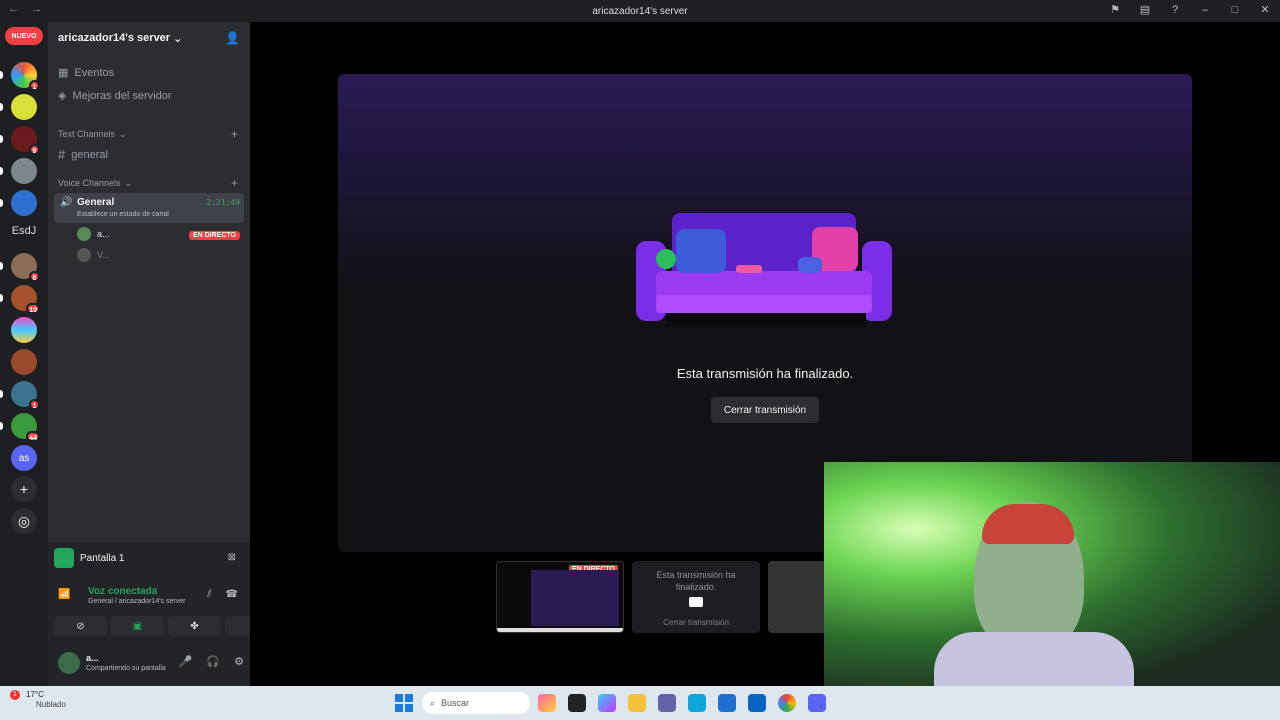 This screenshot has height=720, width=1280. What do you see at coordinates (239, 661) in the screenshot?
I see `gear-icon: ⚙` at bounding box center [239, 661].